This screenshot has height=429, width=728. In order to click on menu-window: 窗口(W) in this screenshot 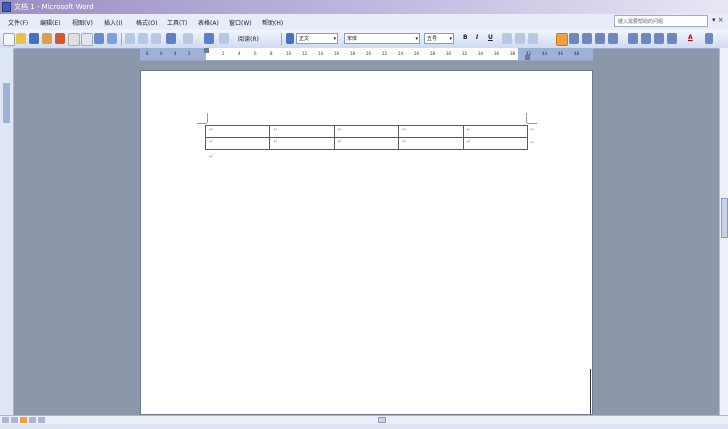, I will do `click(240, 22)`.